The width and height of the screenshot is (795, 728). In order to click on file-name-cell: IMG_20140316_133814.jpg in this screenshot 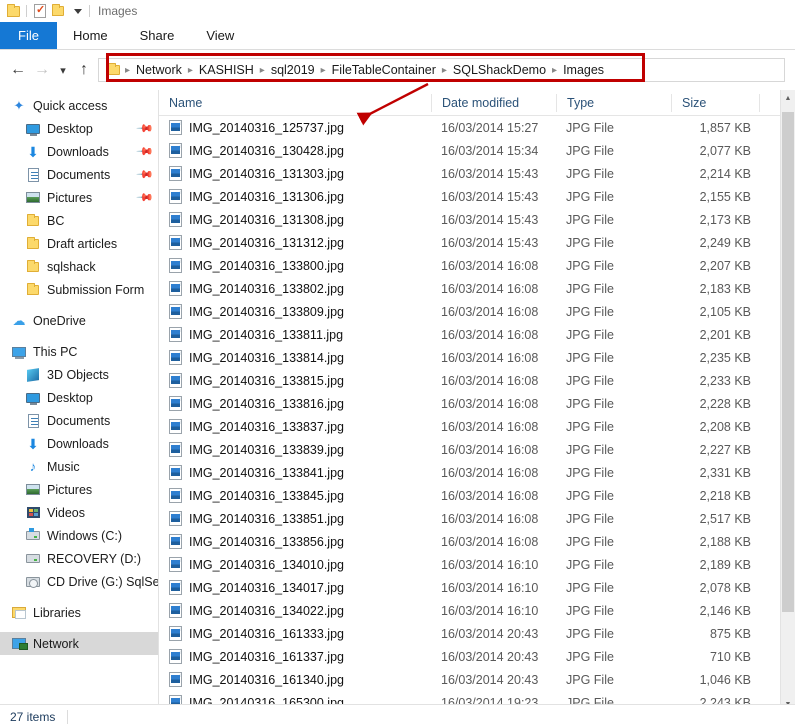, I will do `click(295, 357)`.